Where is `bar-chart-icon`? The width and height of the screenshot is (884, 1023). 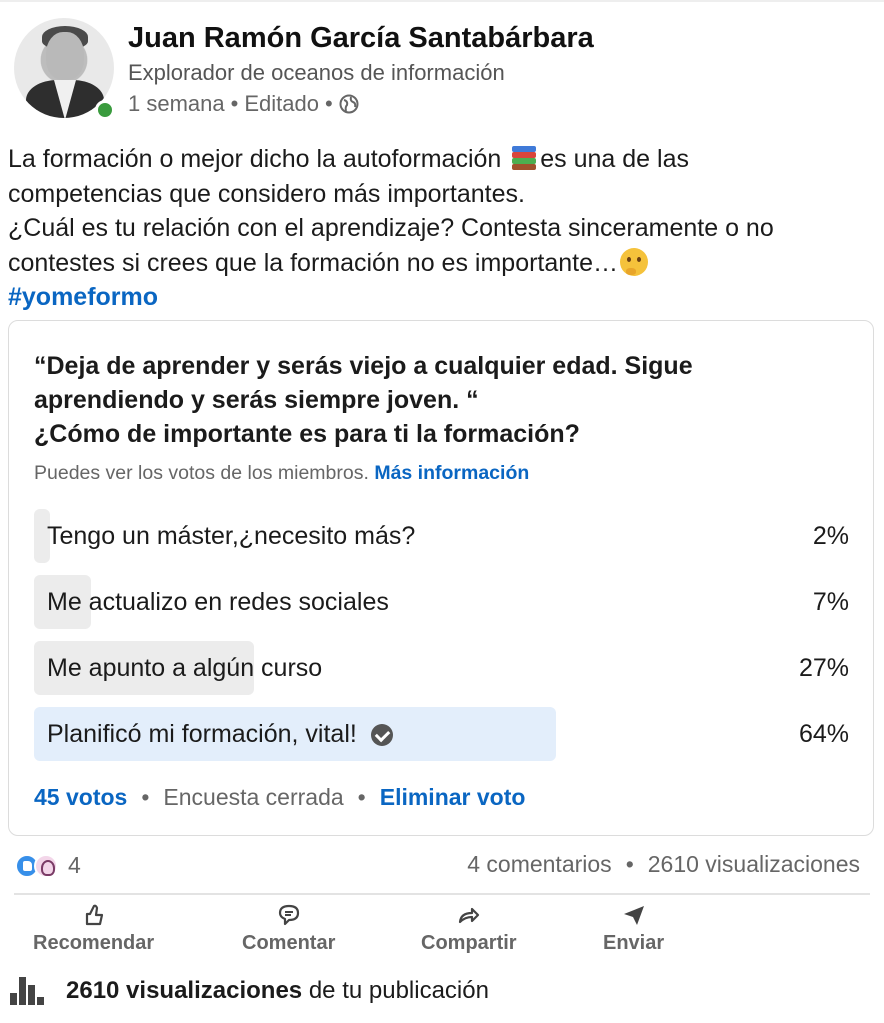
bar-chart-icon is located at coordinates (27, 991).